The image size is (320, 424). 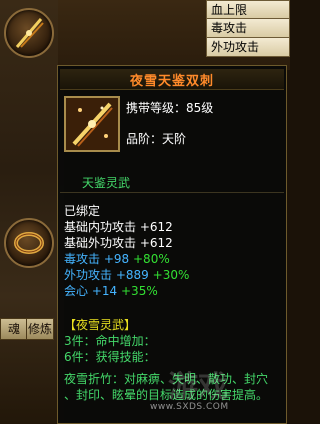 What do you see at coordinates (172, 192) in the screenshot?
I see `divider` at bounding box center [172, 192].